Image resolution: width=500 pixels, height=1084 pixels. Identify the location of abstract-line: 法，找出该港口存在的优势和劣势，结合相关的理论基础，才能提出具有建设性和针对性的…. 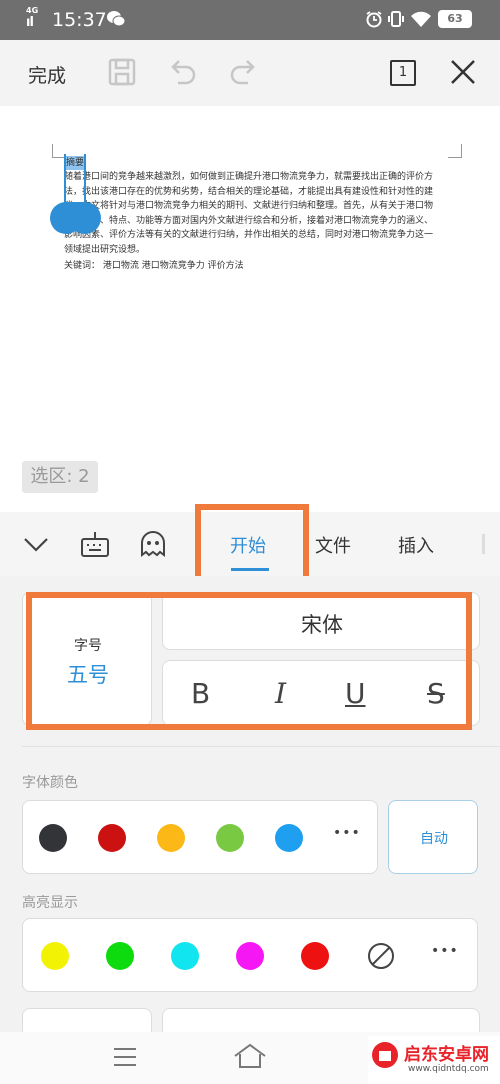
(249, 191).